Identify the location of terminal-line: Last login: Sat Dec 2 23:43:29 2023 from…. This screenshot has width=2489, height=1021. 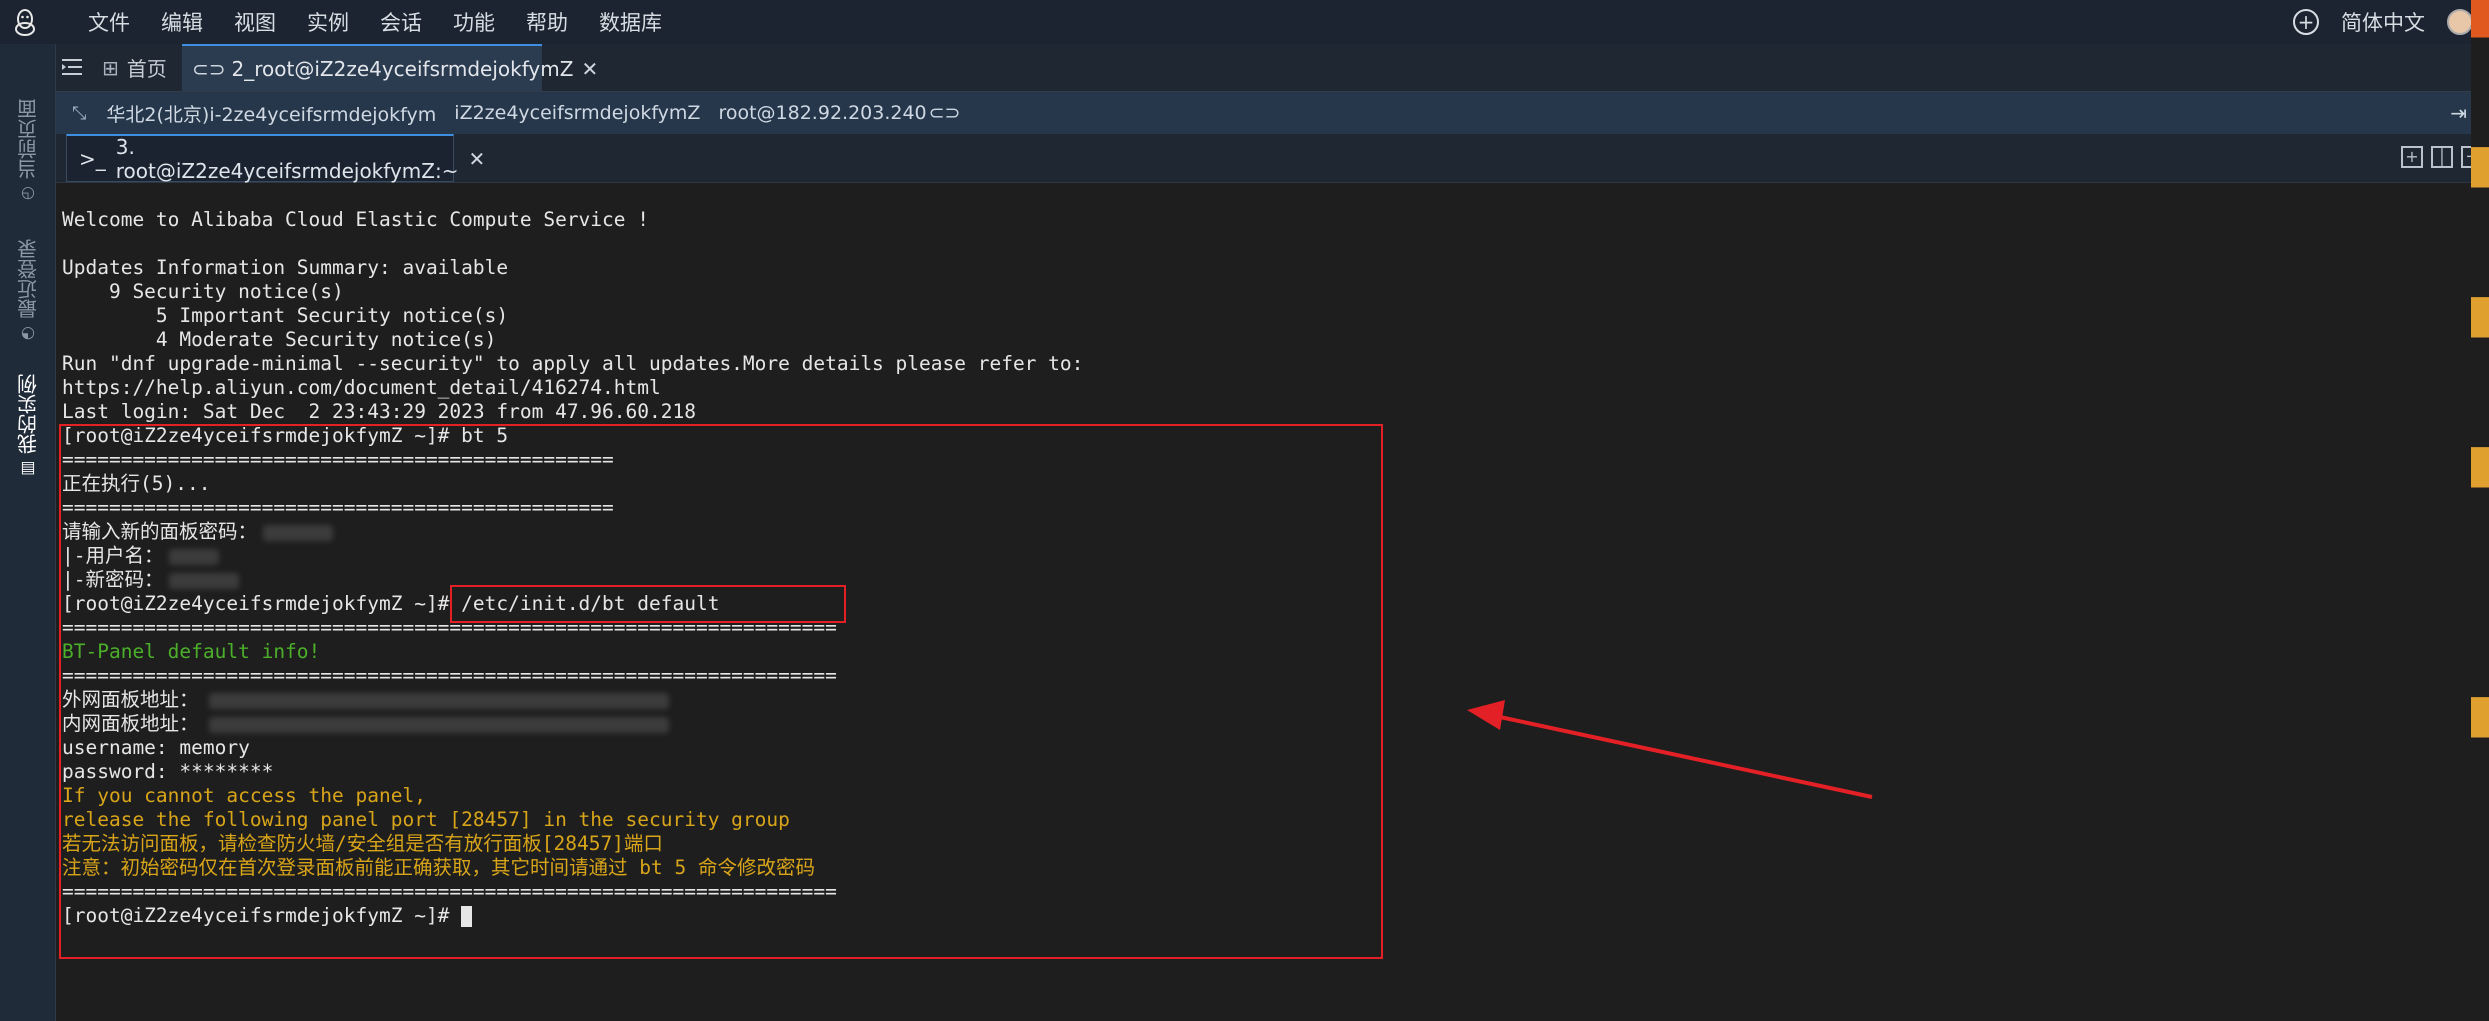
(379, 411).